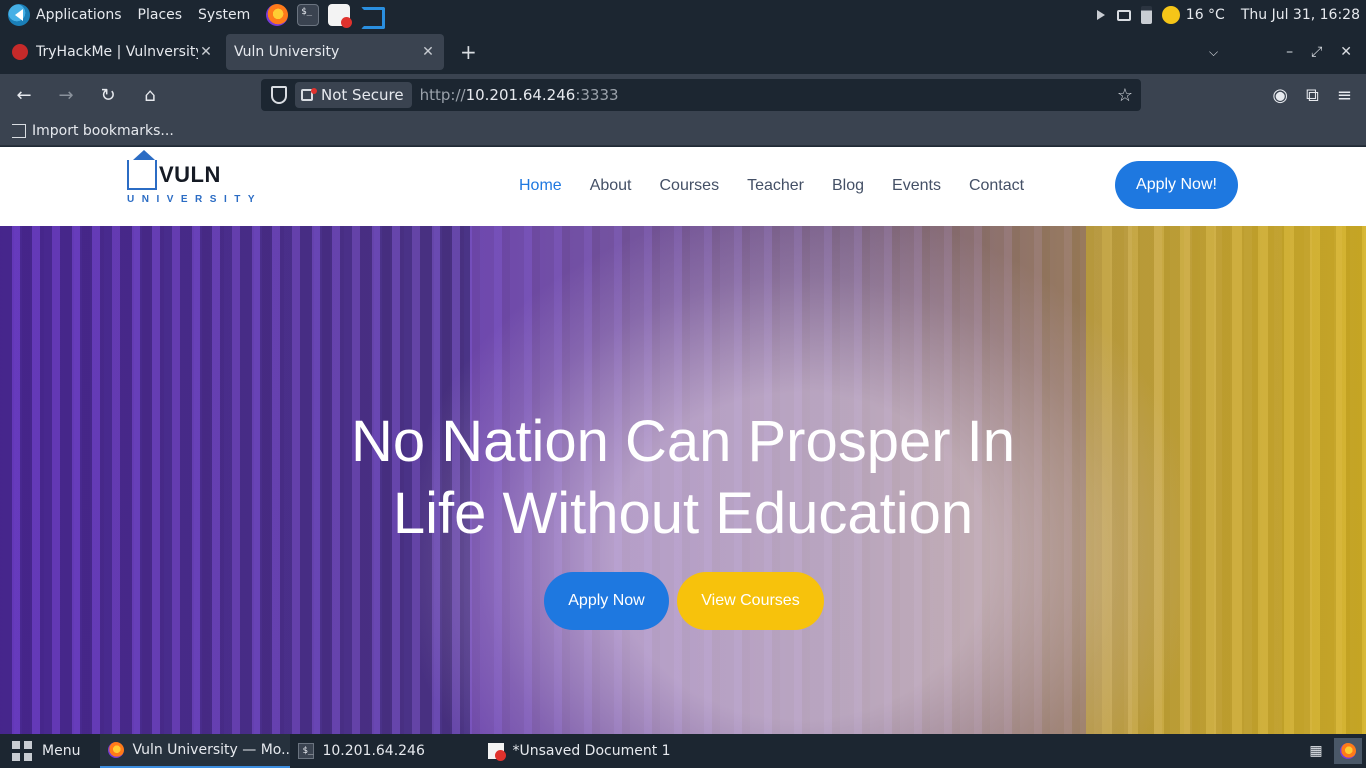  Describe the element at coordinates (287, 52) in the screenshot. I see `tab-title: Vuln University` at that location.